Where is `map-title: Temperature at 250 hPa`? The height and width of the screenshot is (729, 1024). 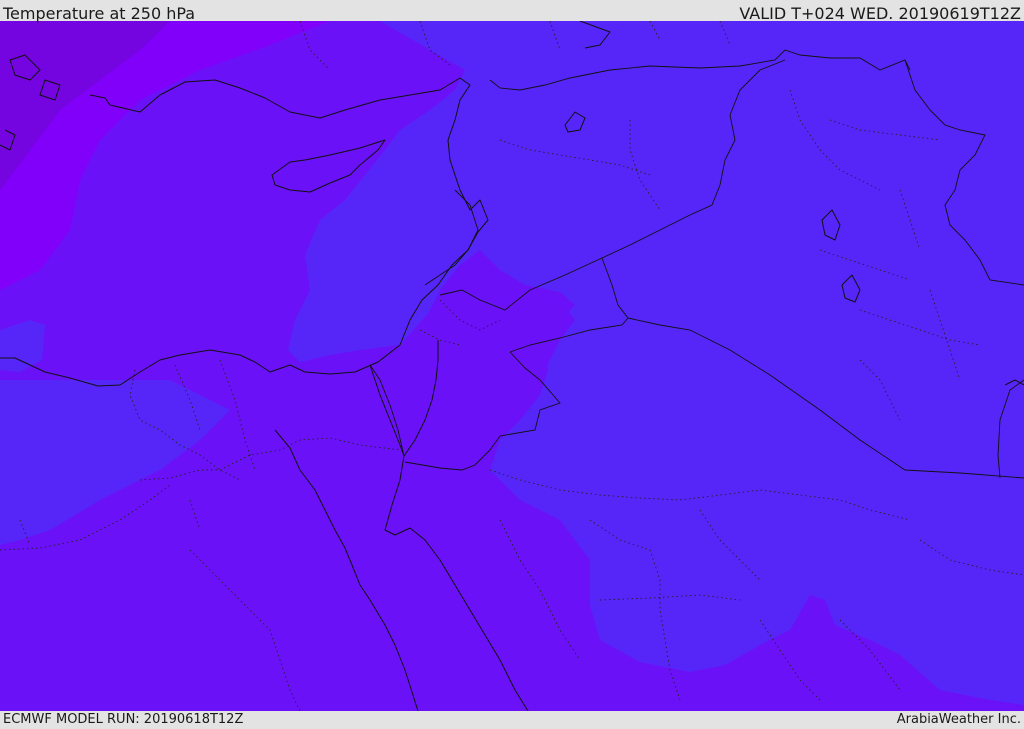 map-title: Temperature at 250 hPa is located at coordinates (99, 13).